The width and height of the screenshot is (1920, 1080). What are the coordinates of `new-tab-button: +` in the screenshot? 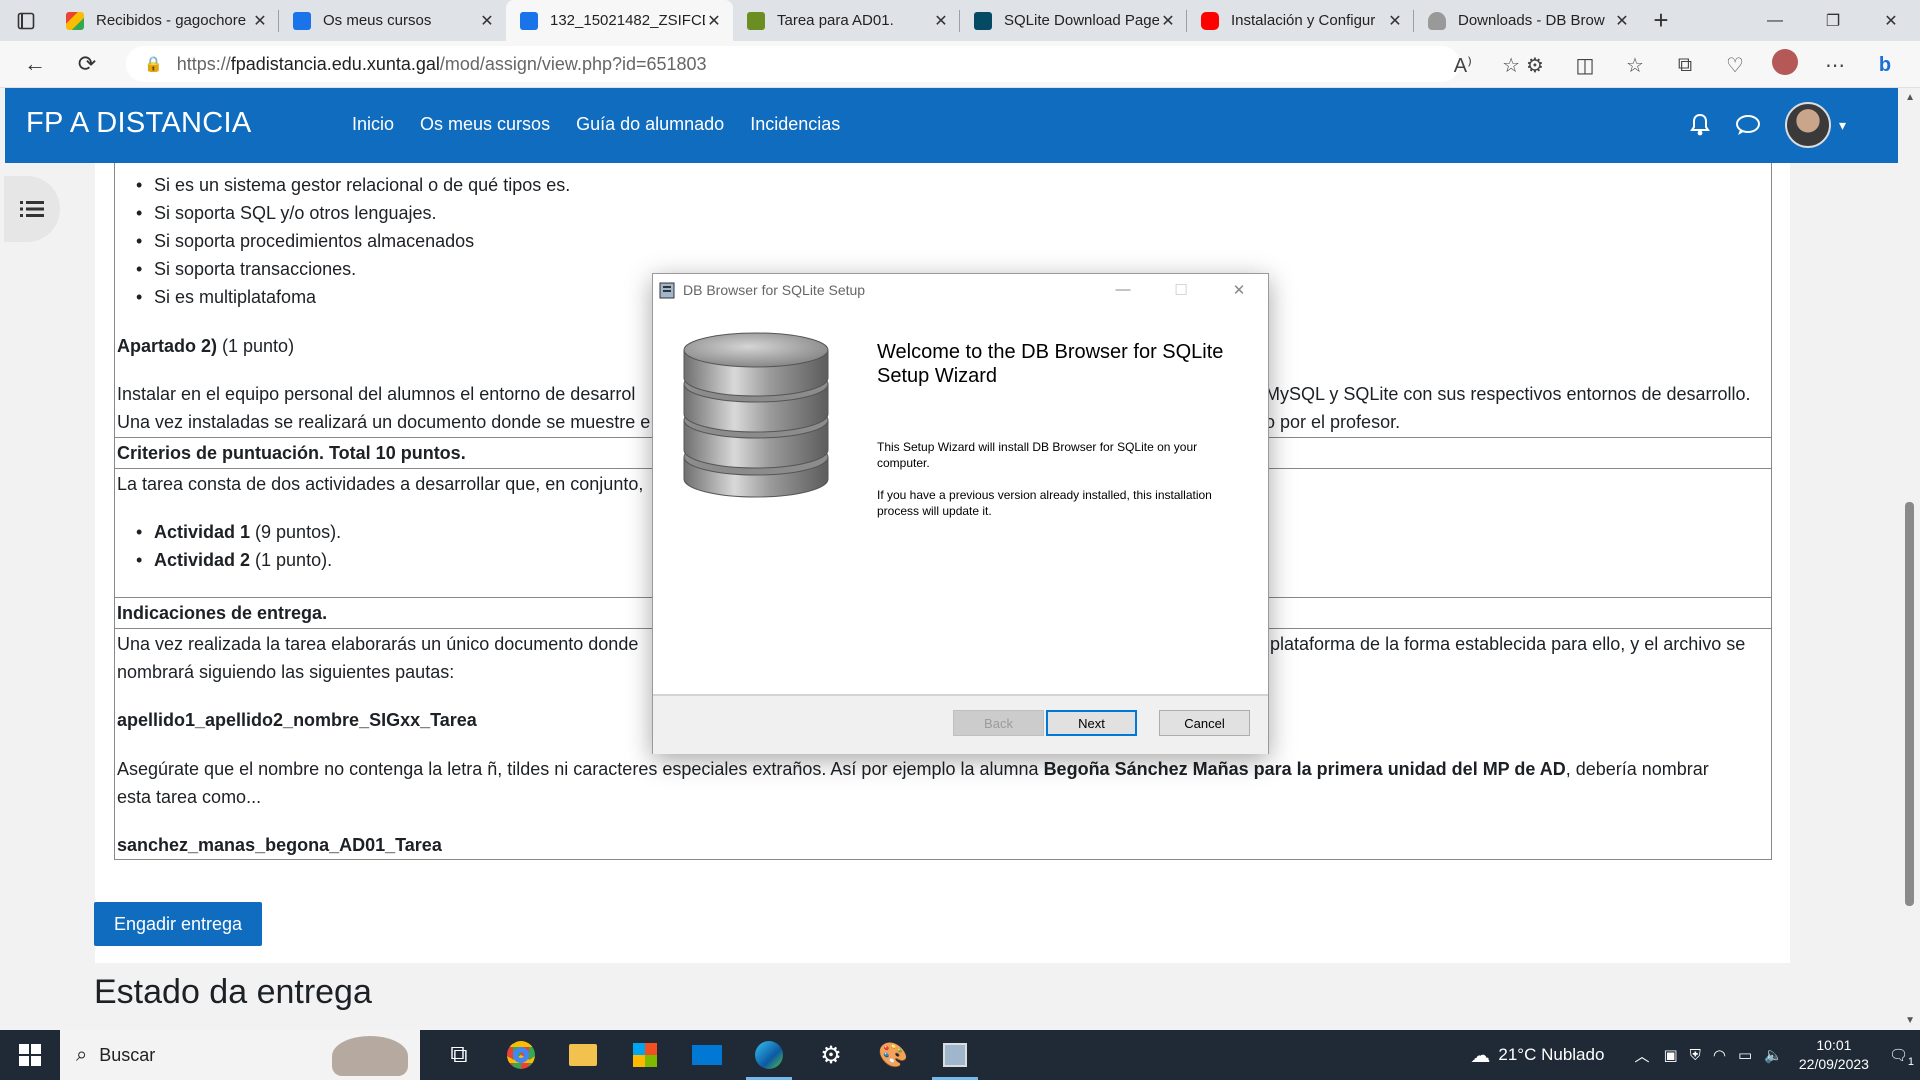 It's located at (1661, 20).